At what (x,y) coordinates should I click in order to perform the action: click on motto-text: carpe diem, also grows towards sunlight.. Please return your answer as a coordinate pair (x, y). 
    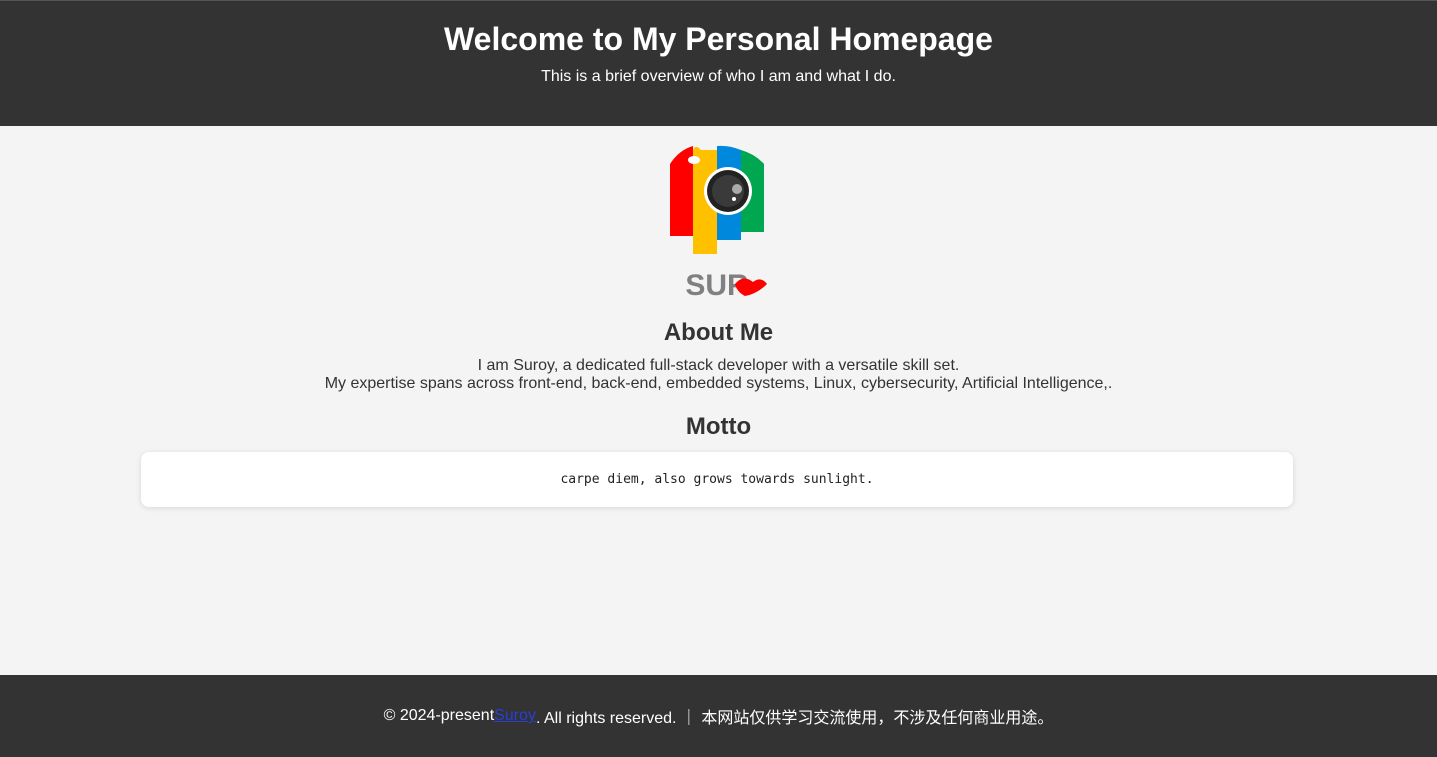
    Looking at the image, I should click on (717, 479).